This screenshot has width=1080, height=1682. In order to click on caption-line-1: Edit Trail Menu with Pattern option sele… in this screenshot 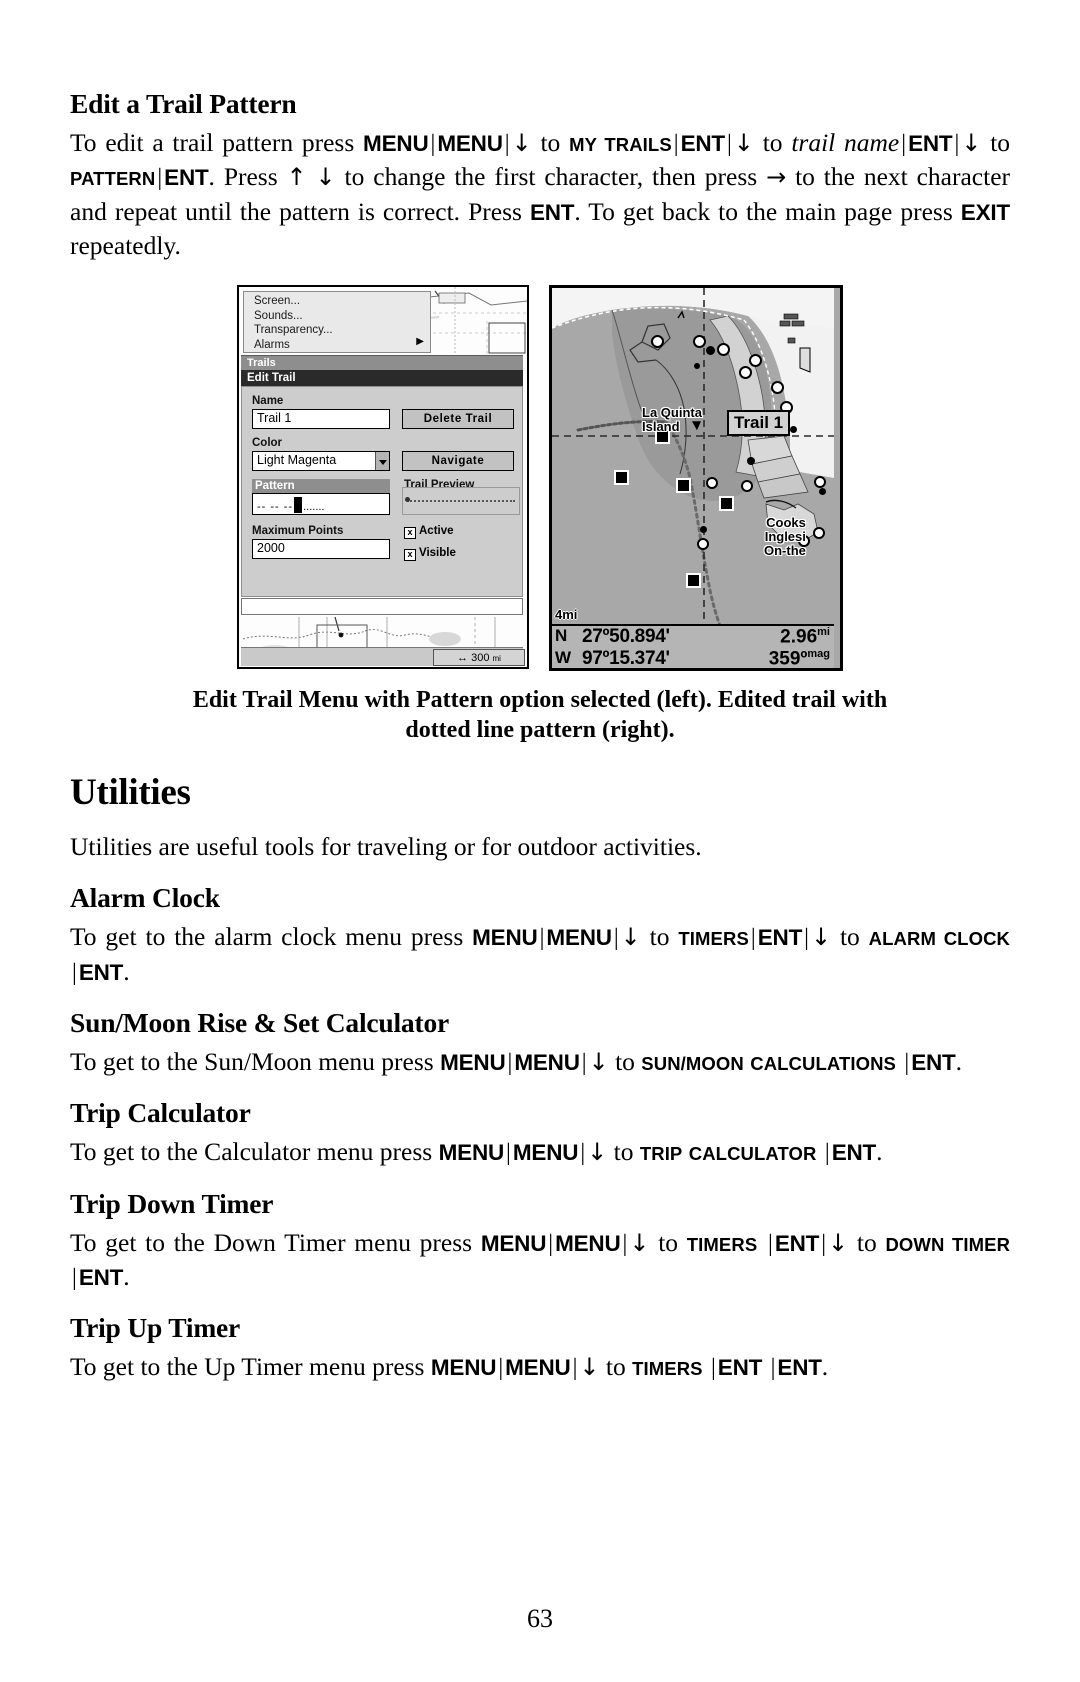, I will do `click(540, 700)`.